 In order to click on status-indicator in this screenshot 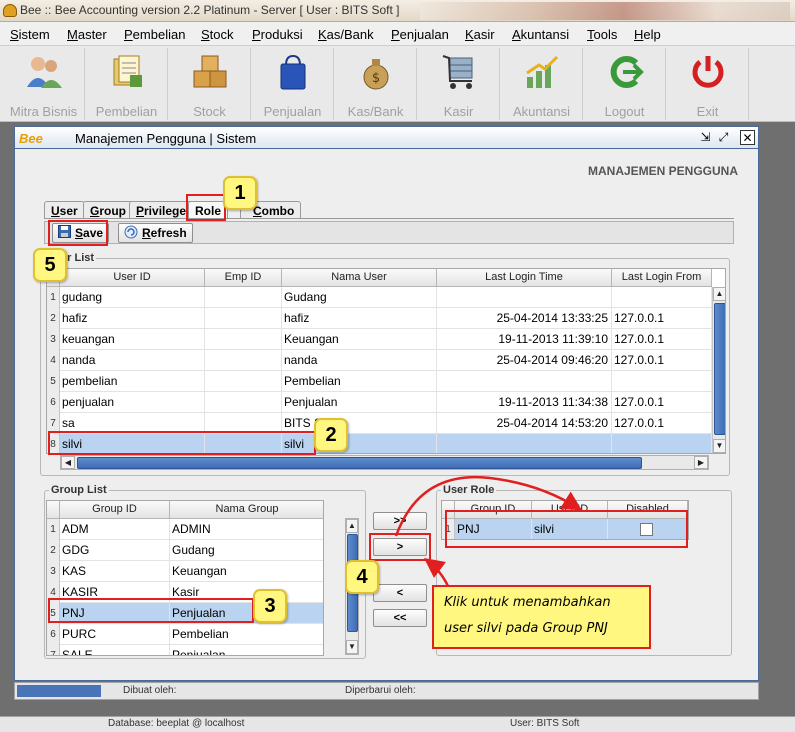, I will do `click(59, 691)`.